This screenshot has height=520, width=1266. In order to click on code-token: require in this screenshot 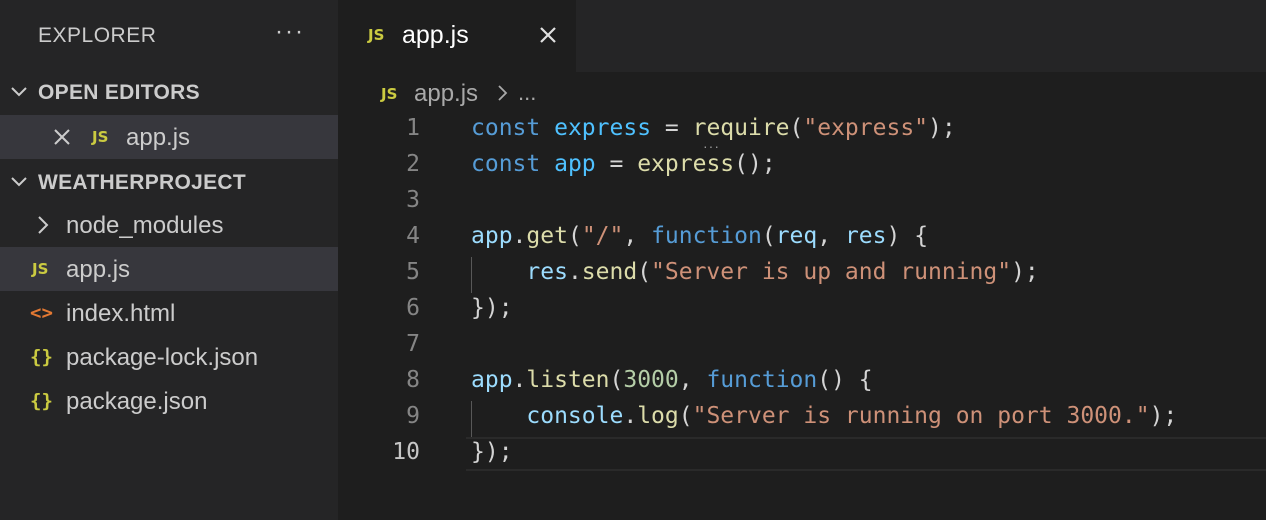, I will do `click(741, 128)`.